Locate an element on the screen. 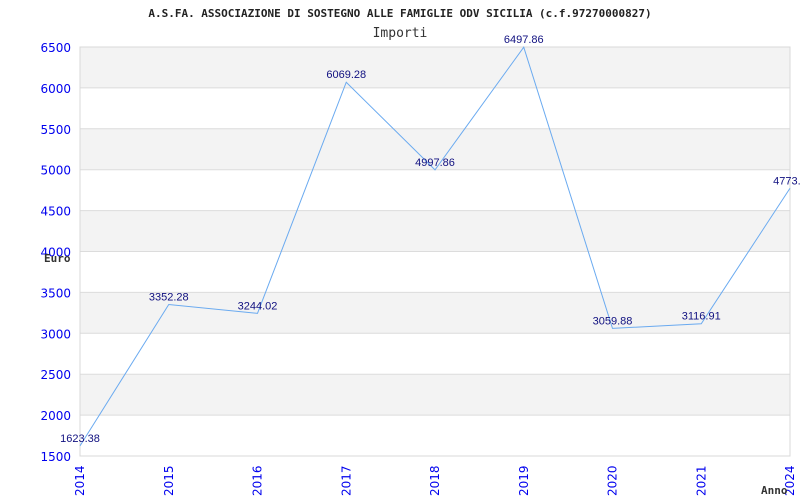 The image size is (800, 500). x-tick-label: 2018 is located at coordinates (435, 480).